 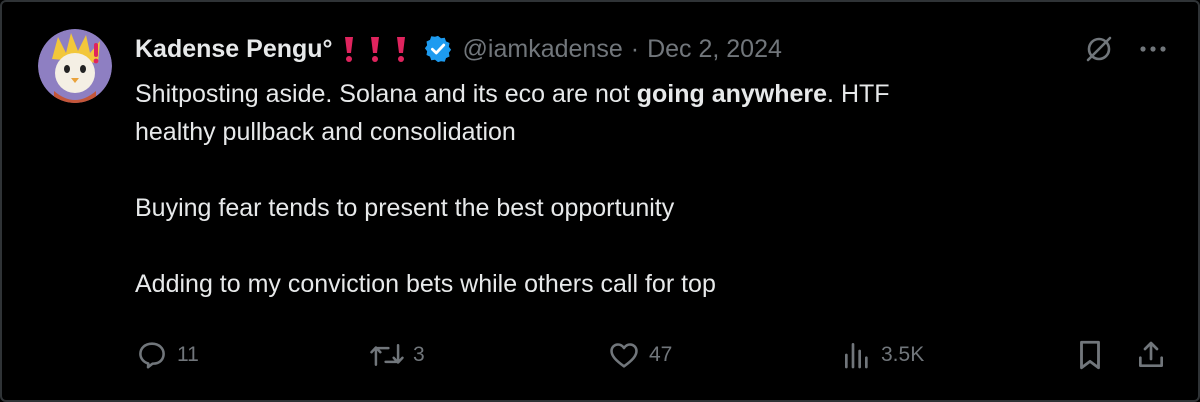 I want to click on more-icon, so click(x=1153, y=49).